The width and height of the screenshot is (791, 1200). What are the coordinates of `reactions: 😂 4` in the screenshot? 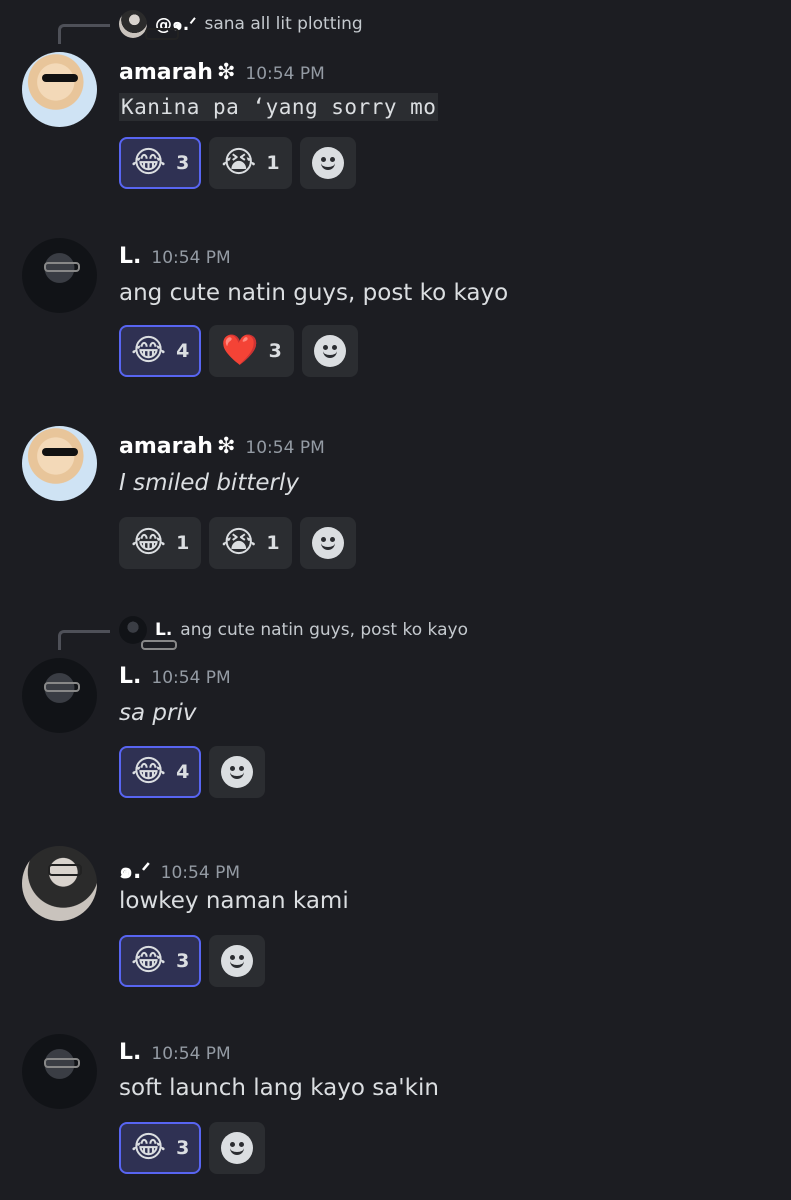 It's located at (192, 772).